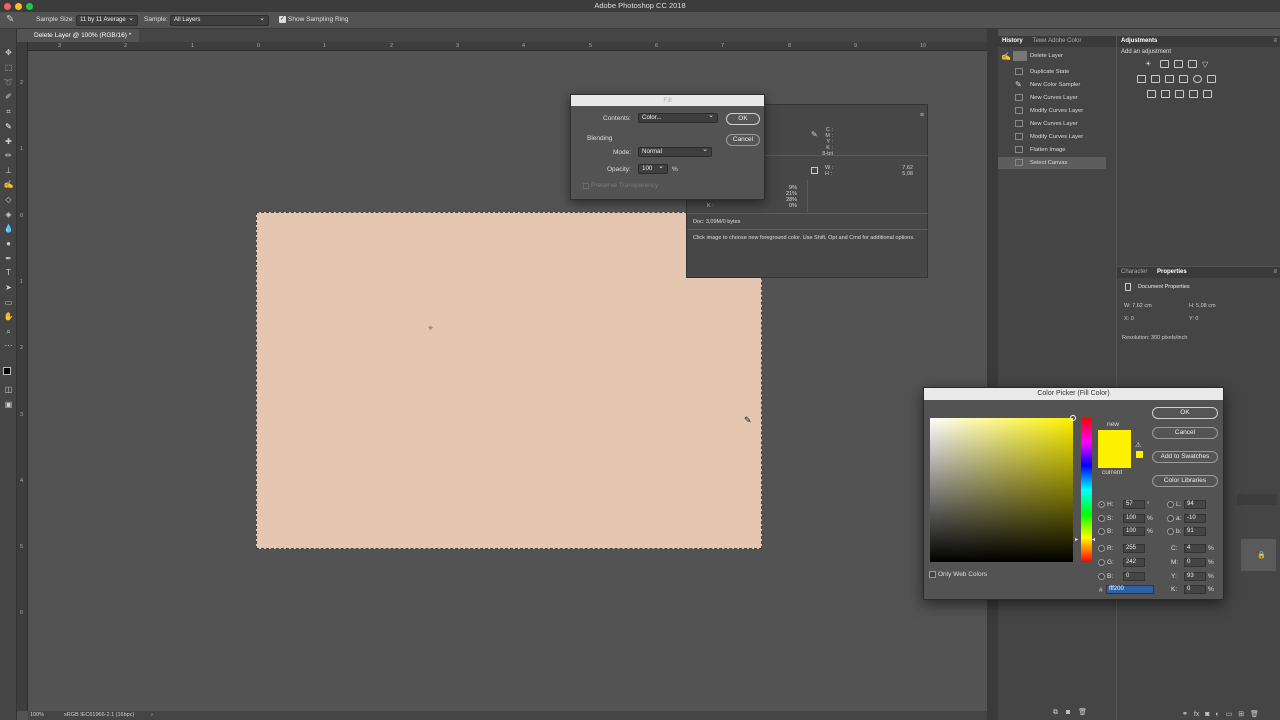  Describe the element at coordinates (78, 35) in the screenshot. I see `document-tab: Delete Layer @ 100% (RGB/16) *` at that location.